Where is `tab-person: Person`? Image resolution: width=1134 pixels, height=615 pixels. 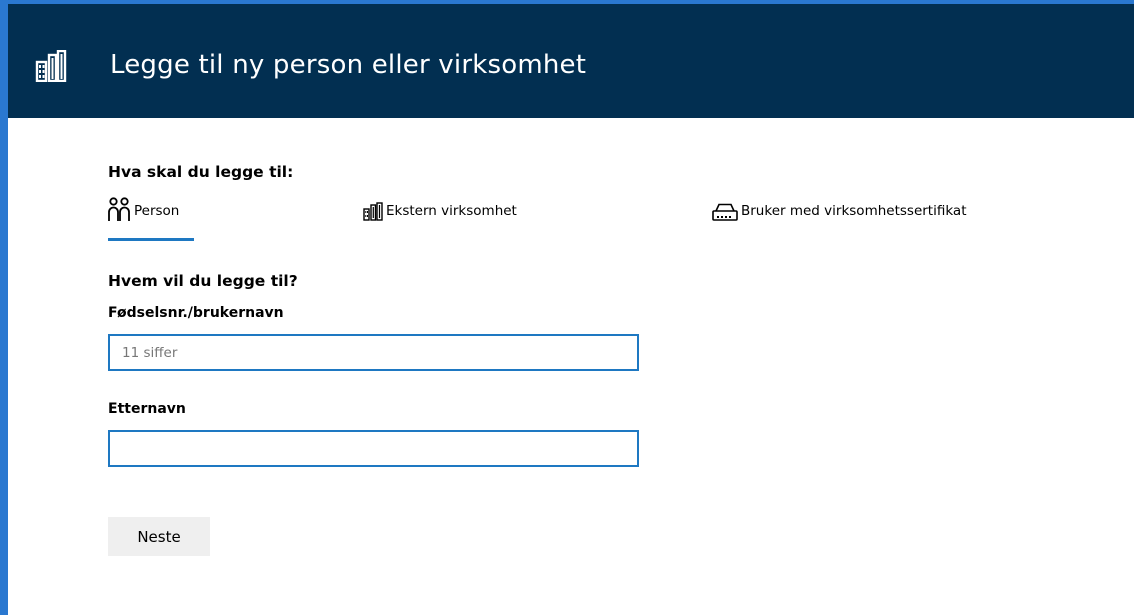
tab-person: Person is located at coordinates (143, 218).